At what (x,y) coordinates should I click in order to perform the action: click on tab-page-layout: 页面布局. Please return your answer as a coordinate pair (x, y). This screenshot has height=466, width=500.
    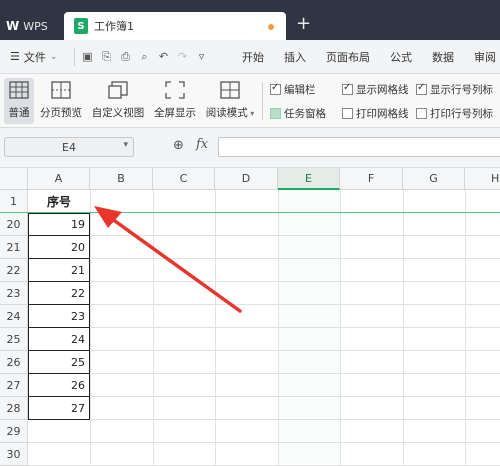
    Looking at the image, I should click on (348, 57).